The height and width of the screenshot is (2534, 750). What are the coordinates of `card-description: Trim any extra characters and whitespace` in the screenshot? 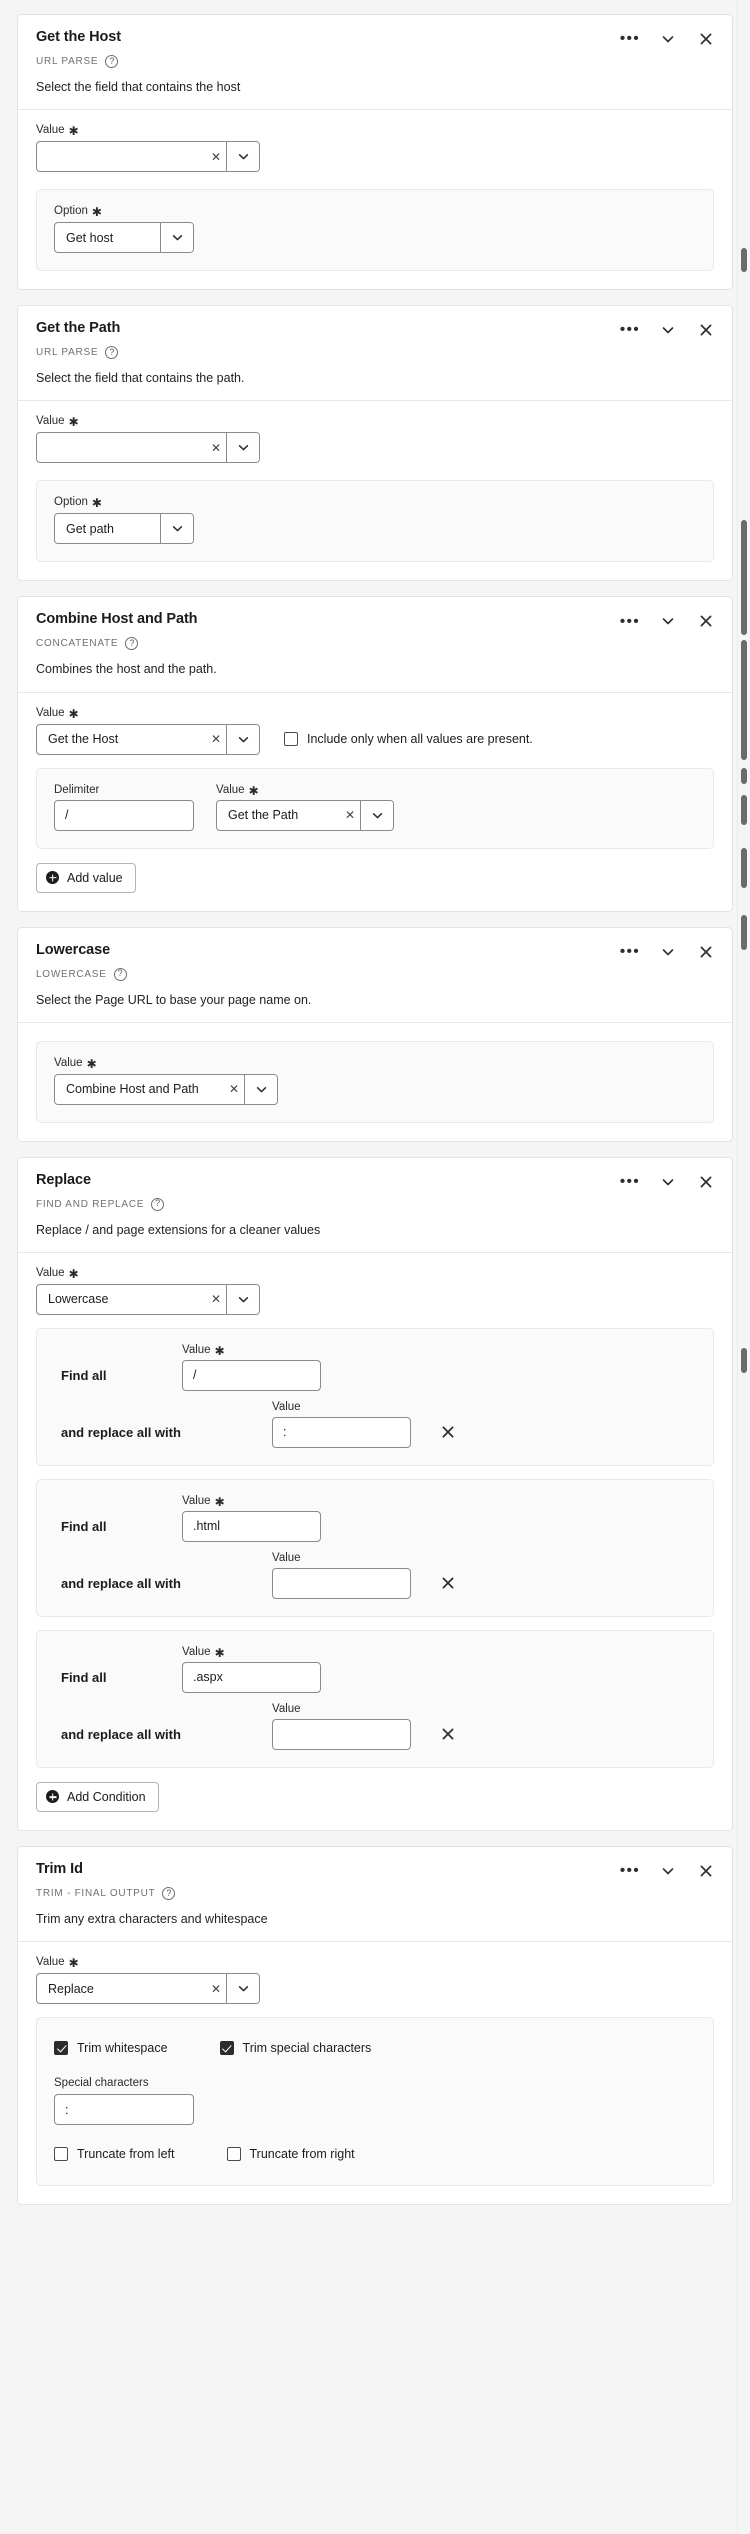 It's located at (152, 1918).